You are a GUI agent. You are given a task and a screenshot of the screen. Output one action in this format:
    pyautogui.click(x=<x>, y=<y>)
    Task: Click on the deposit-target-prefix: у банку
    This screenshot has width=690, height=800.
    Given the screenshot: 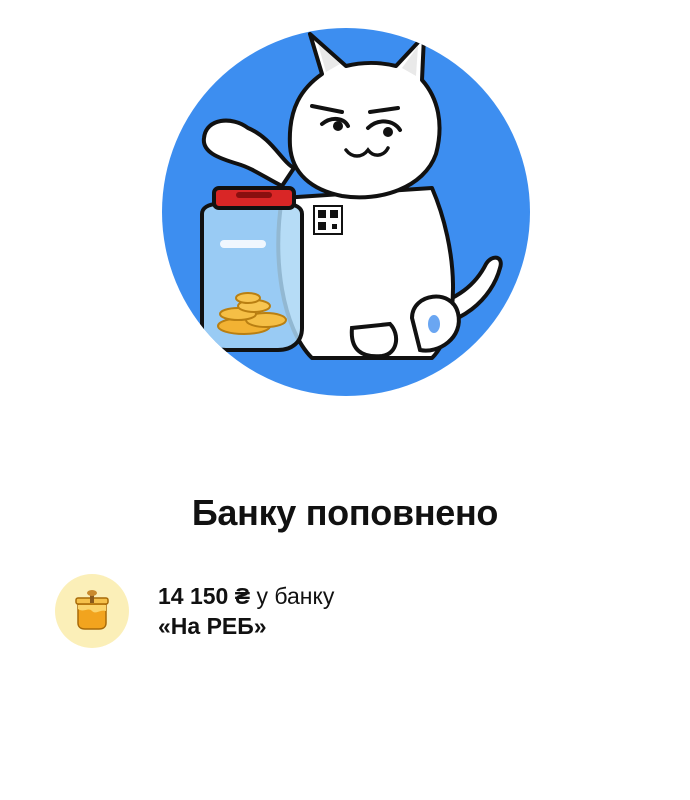 What is the action you would take?
    pyautogui.click(x=292, y=596)
    